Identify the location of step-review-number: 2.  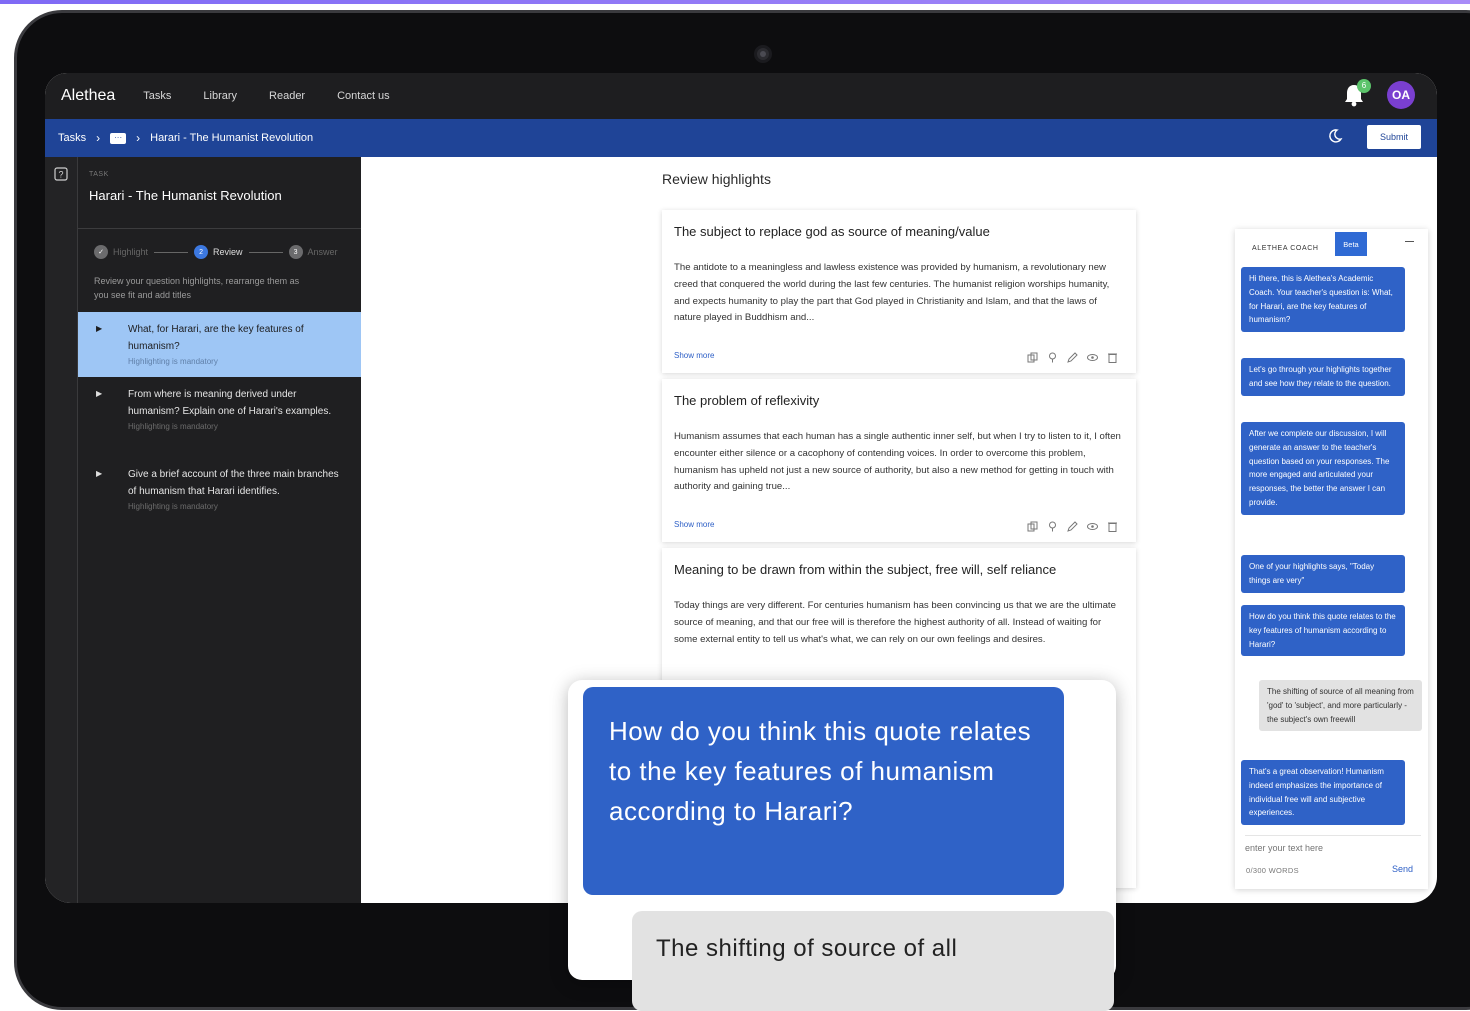
(201, 252).